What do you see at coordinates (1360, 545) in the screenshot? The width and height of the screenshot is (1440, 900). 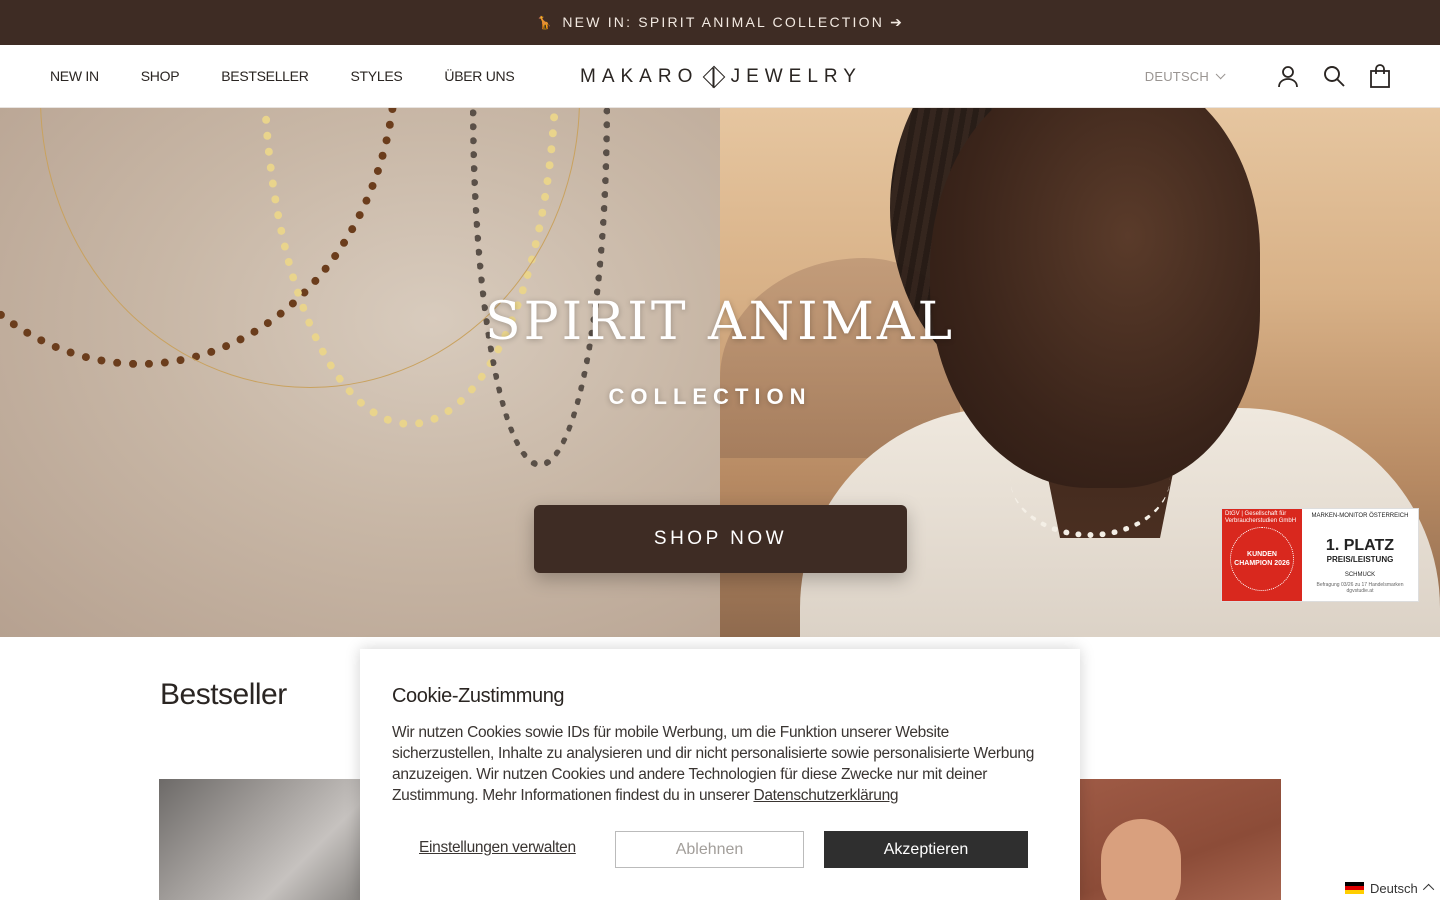 I see `award-rank: 1. PLATZ` at bounding box center [1360, 545].